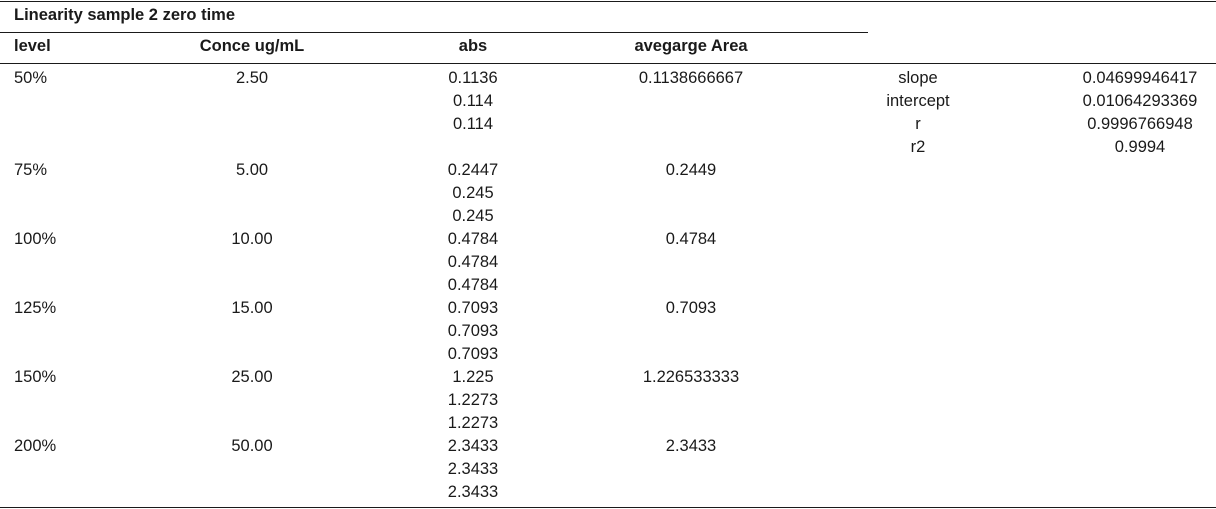  Describe the element at coordinates (608, 1) in the screenshot. I see `table-top-border` at that location.